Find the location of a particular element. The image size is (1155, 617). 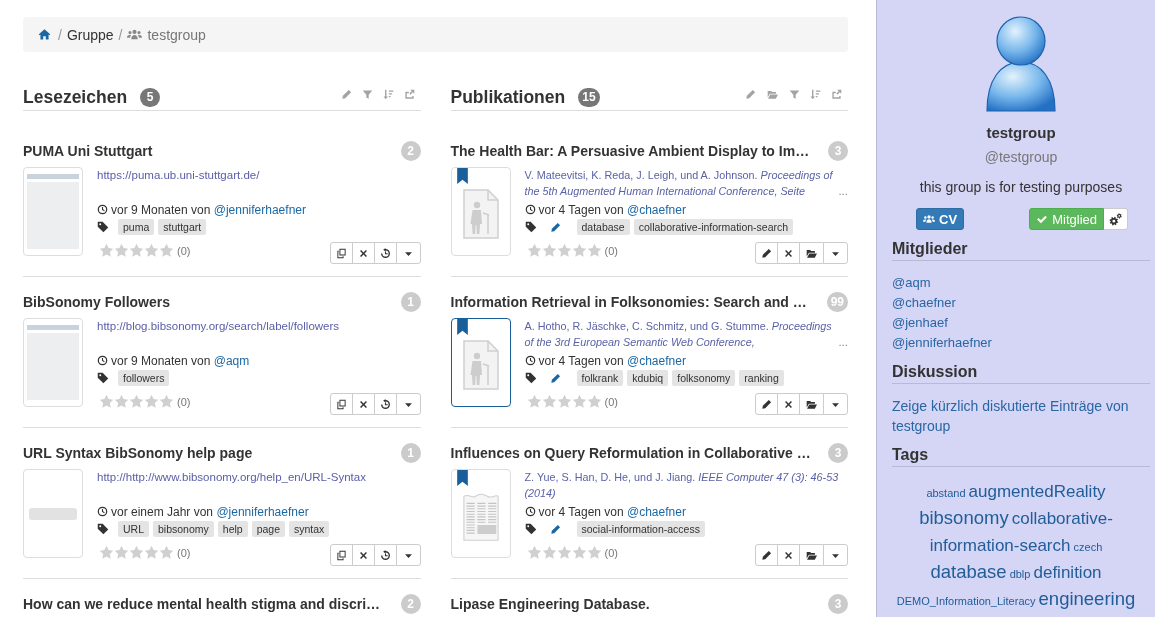

tag-cloud-link: abstand is located at coordinates (946, 493).